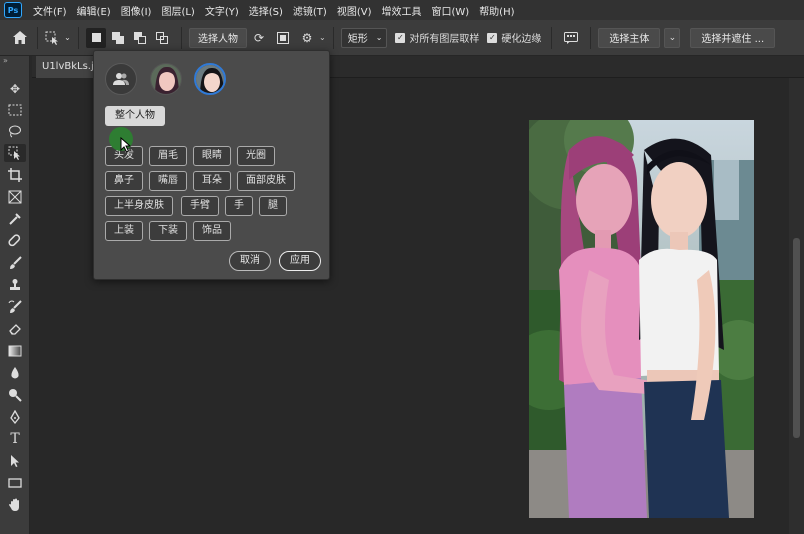  I want to click on part-eyes-button: 眼睛, so click(212, 156).